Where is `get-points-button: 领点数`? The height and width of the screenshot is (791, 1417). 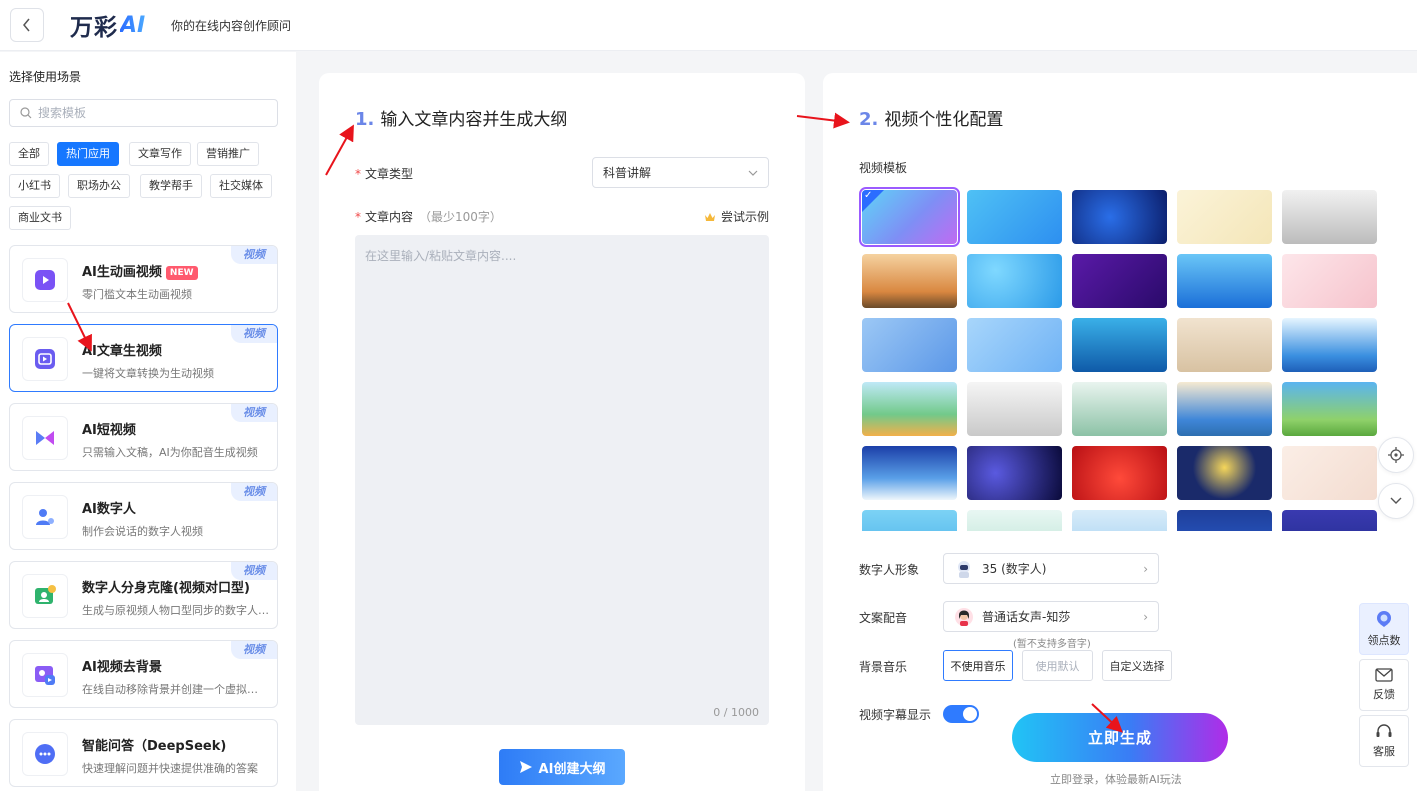
get-points-button: 领点数 is located at coordinates (1384, 629).